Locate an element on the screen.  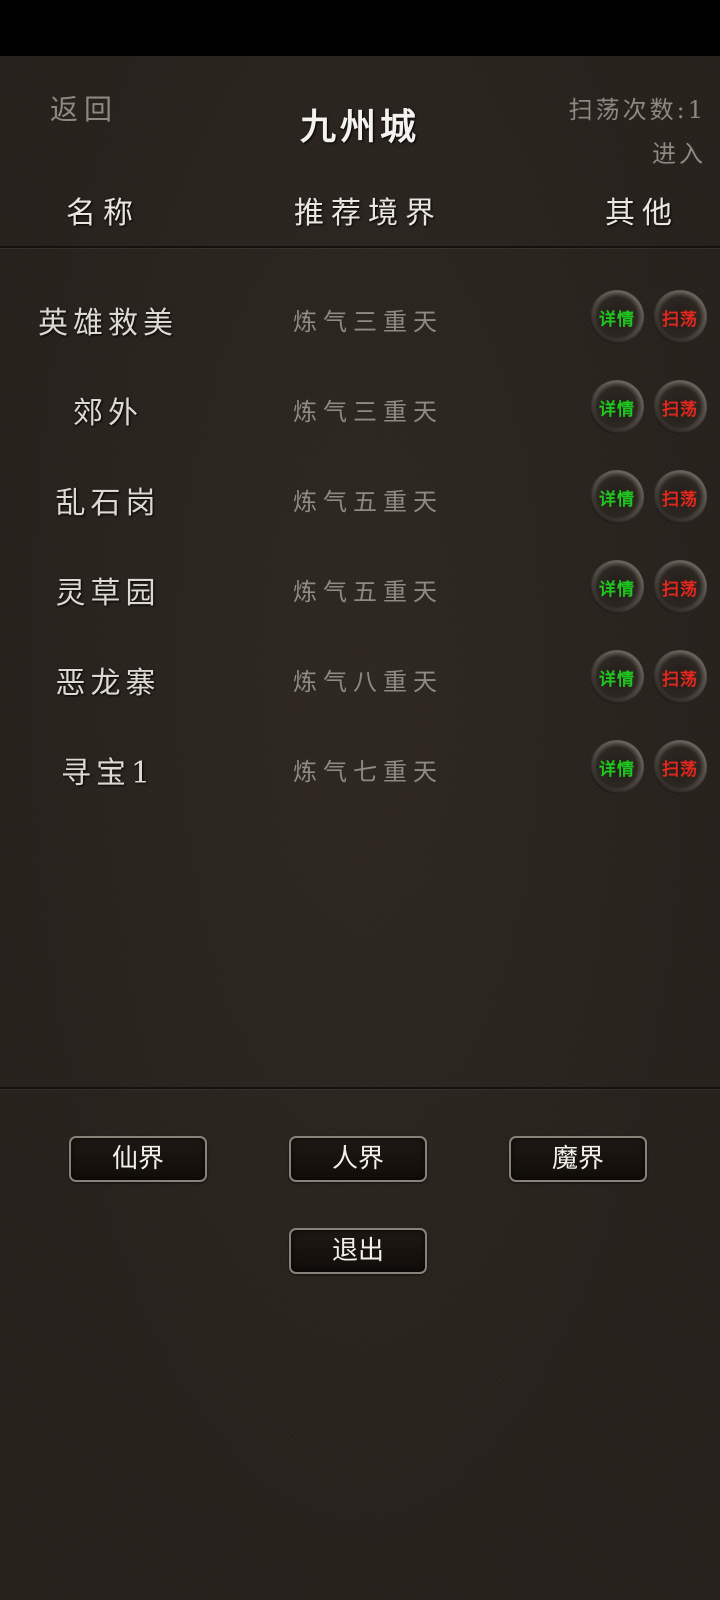
level-row: 乱石岗 炼气五重天 详情 扫荡 is located at coordinates (360, 501).